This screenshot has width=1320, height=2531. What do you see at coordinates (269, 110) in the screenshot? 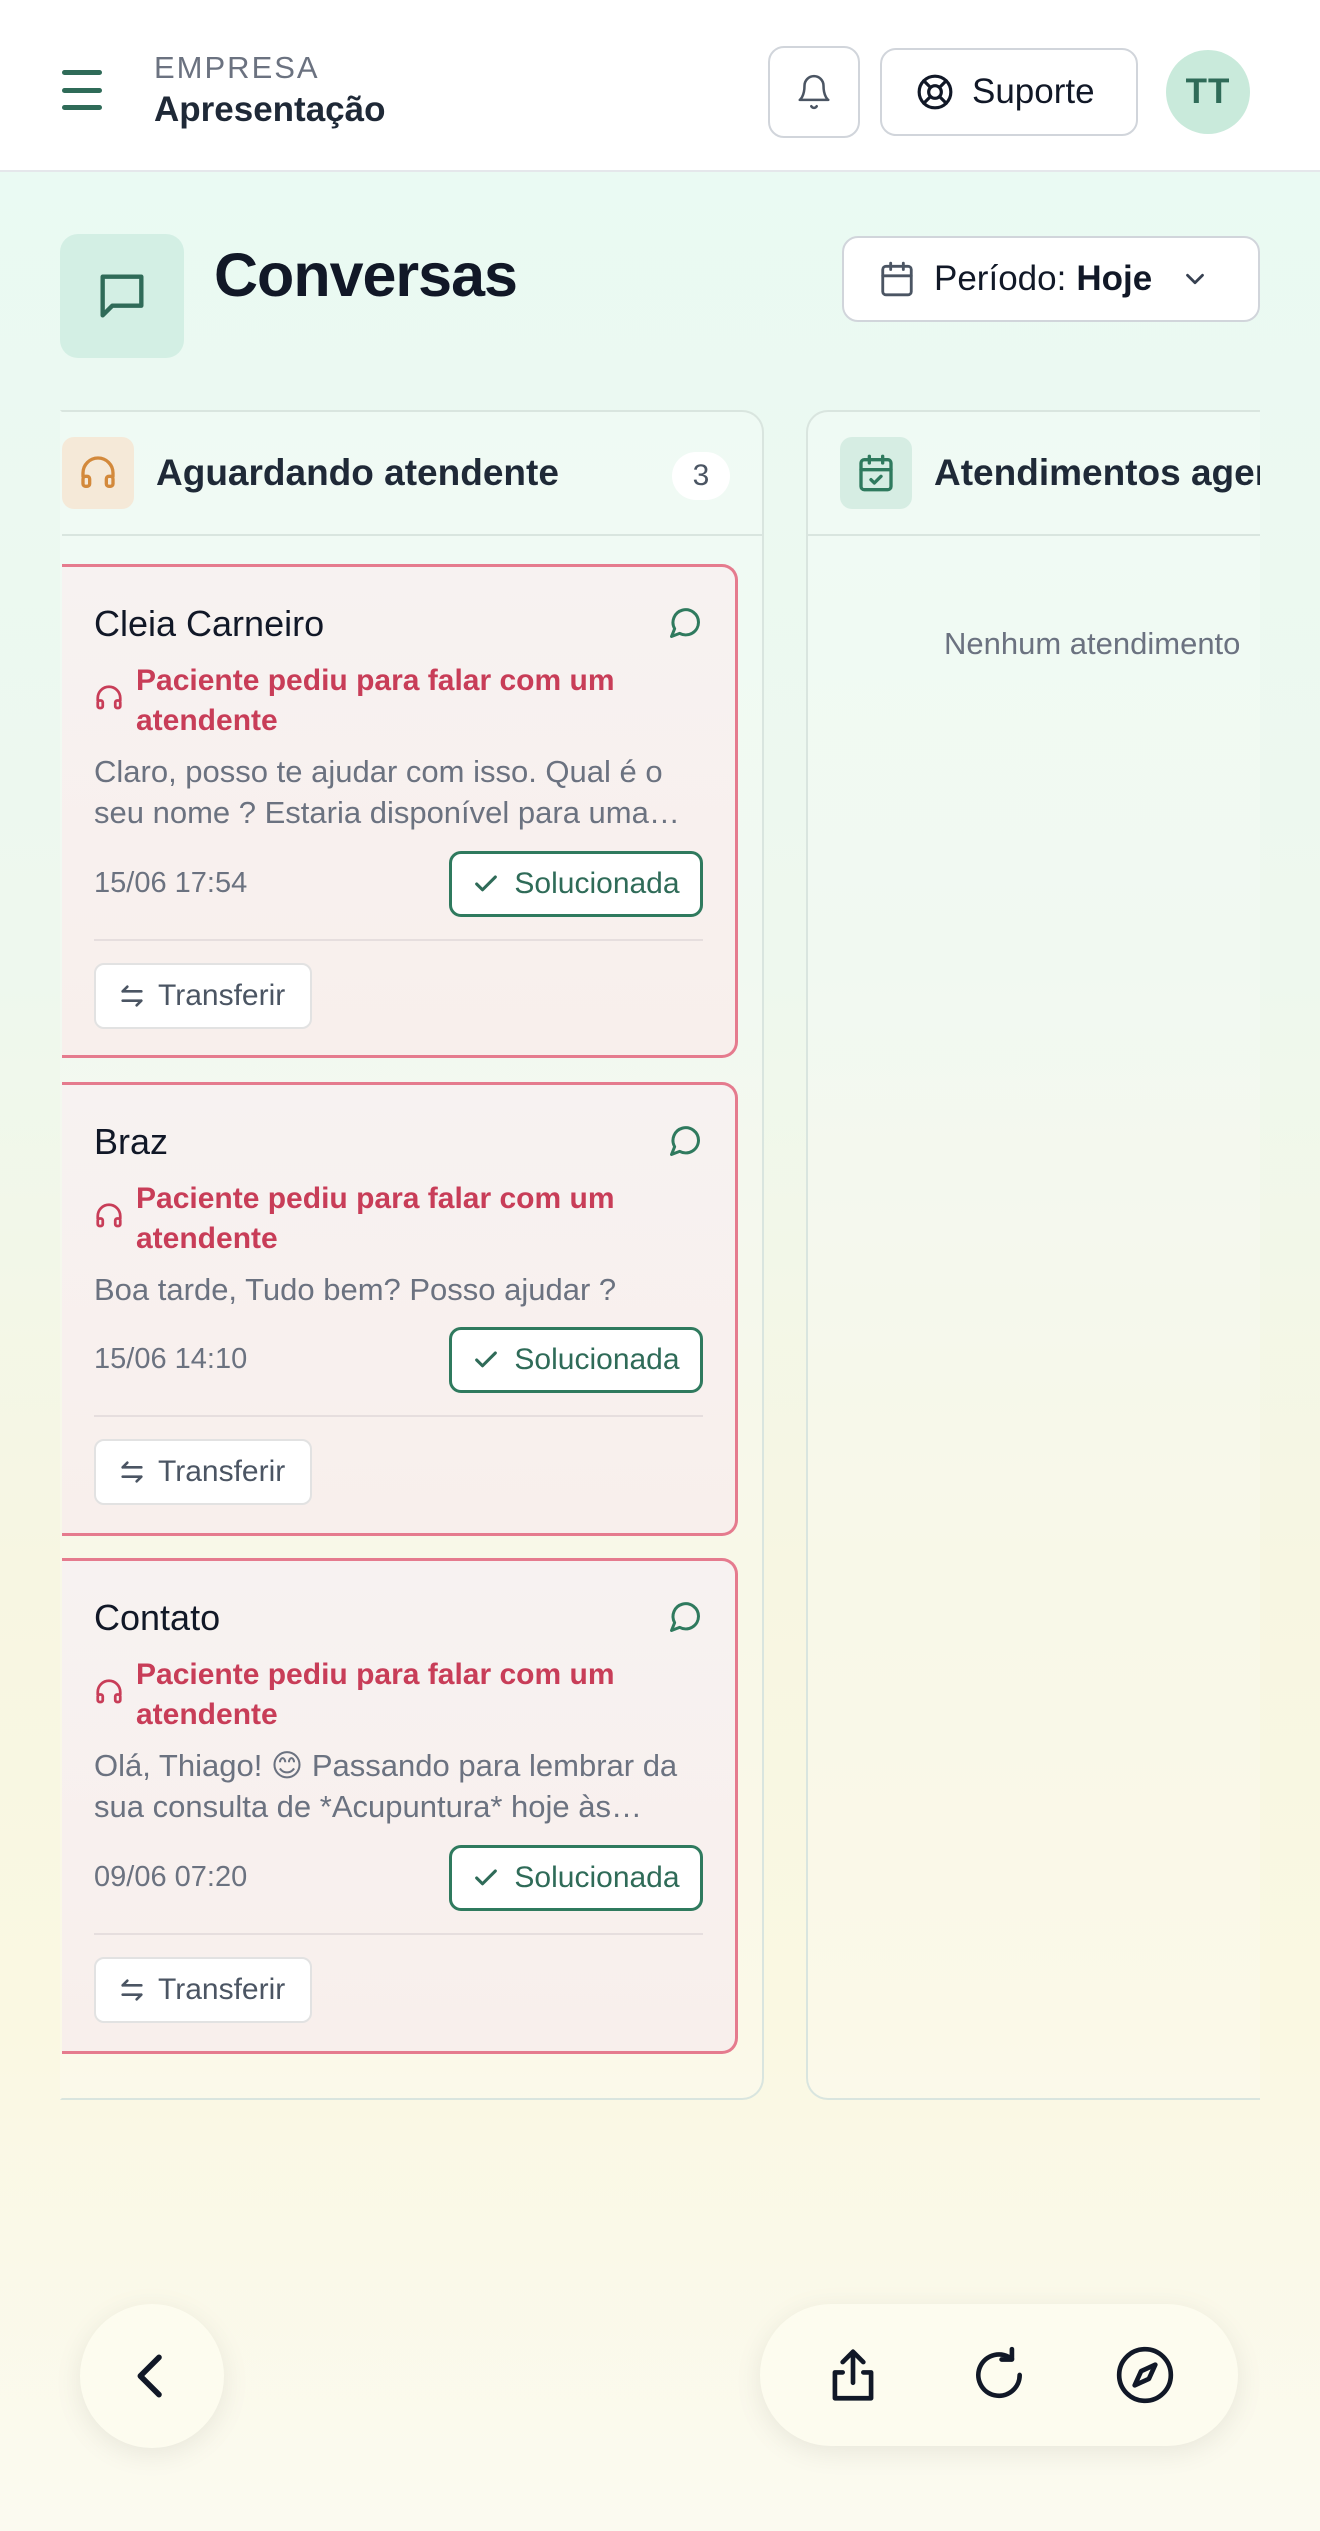
I see `company-name: Apresentação` at bounding box center [269, 110].